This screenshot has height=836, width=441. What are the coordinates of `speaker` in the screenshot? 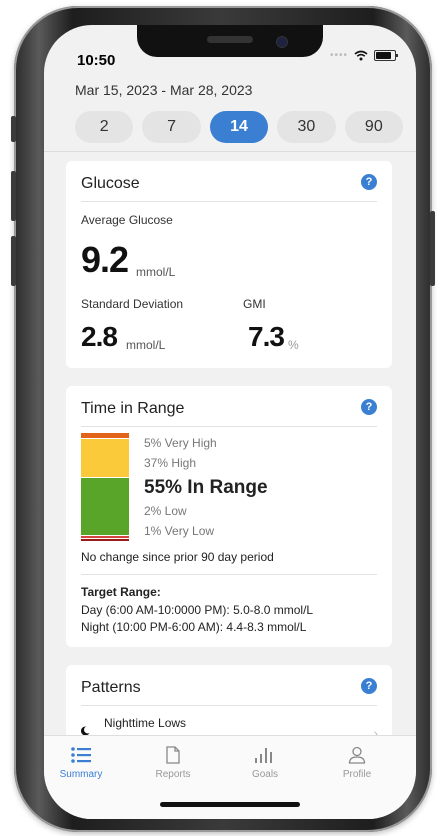 It's located at (230, 39).